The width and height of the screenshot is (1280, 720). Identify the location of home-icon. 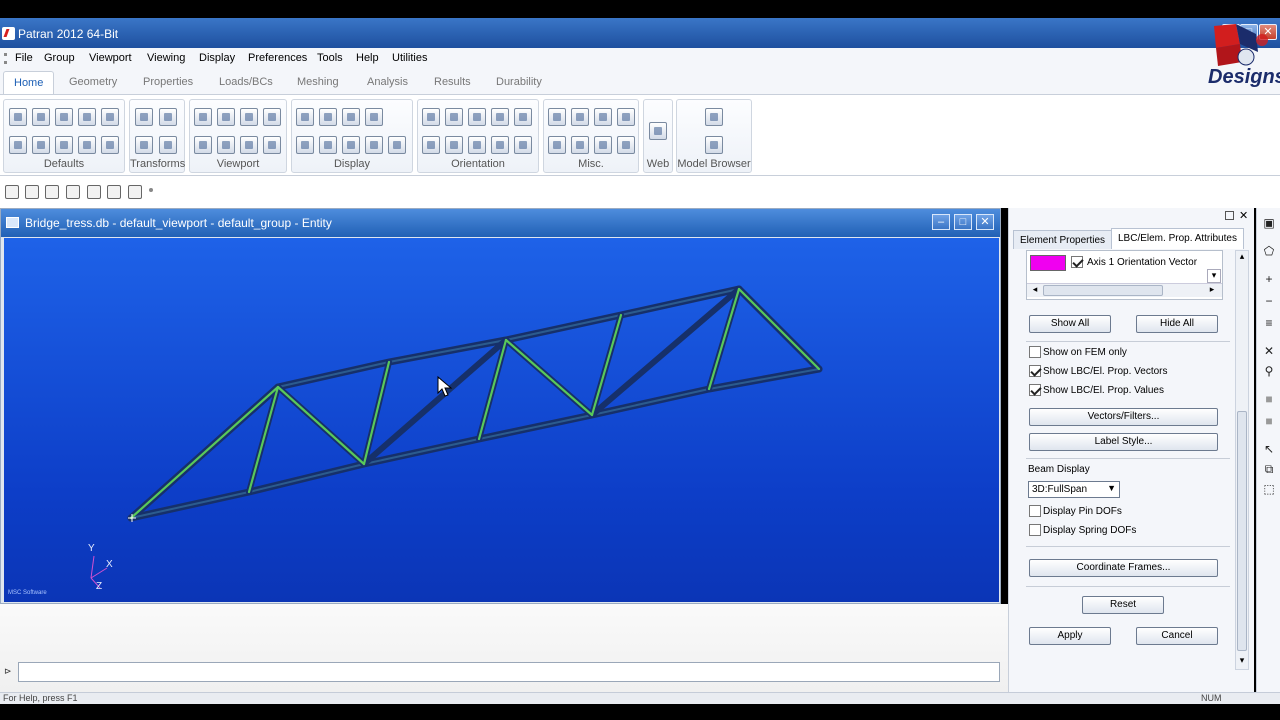
(658, 131).